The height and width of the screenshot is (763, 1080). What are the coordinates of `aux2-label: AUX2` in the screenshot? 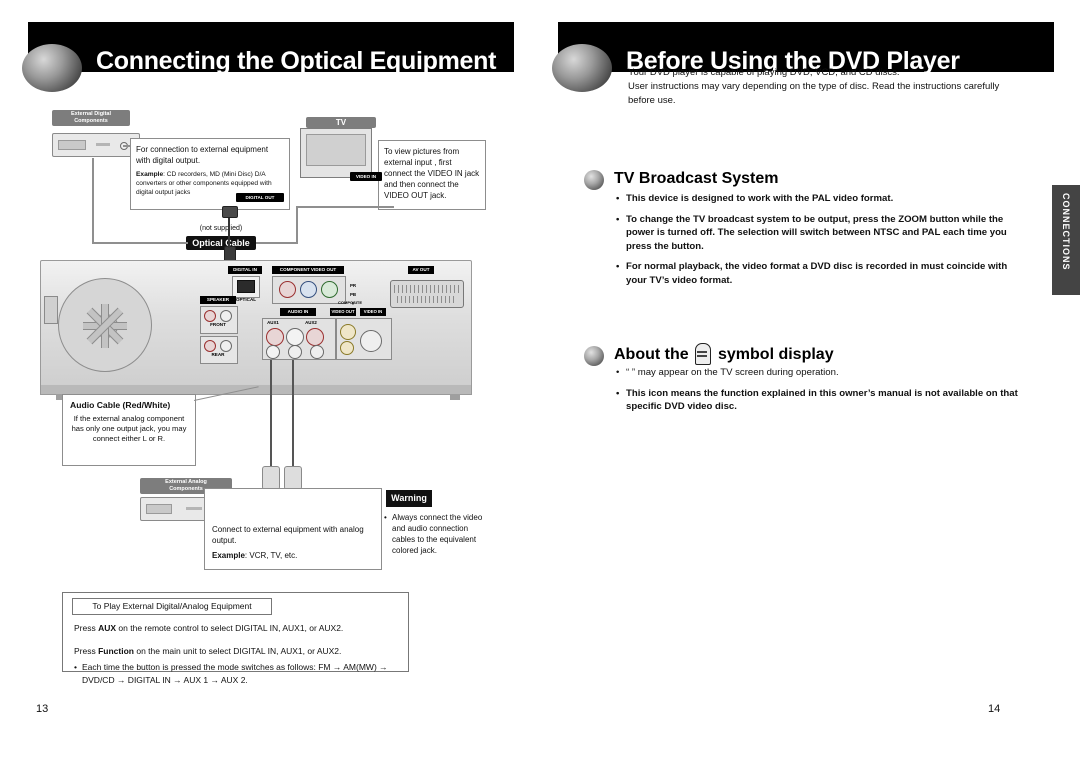 It's located at (311, 322).